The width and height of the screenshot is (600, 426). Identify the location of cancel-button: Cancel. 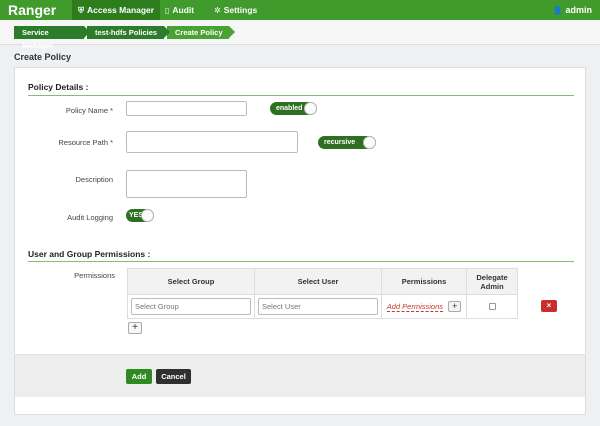
(173, 376).